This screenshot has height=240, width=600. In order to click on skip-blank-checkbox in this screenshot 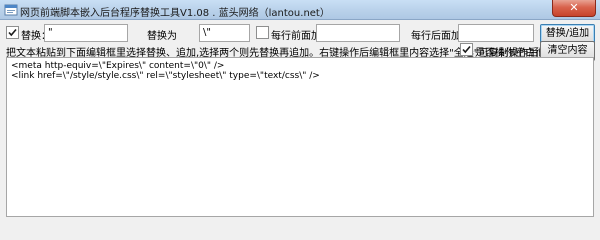, I will do `click(466, 49)`.